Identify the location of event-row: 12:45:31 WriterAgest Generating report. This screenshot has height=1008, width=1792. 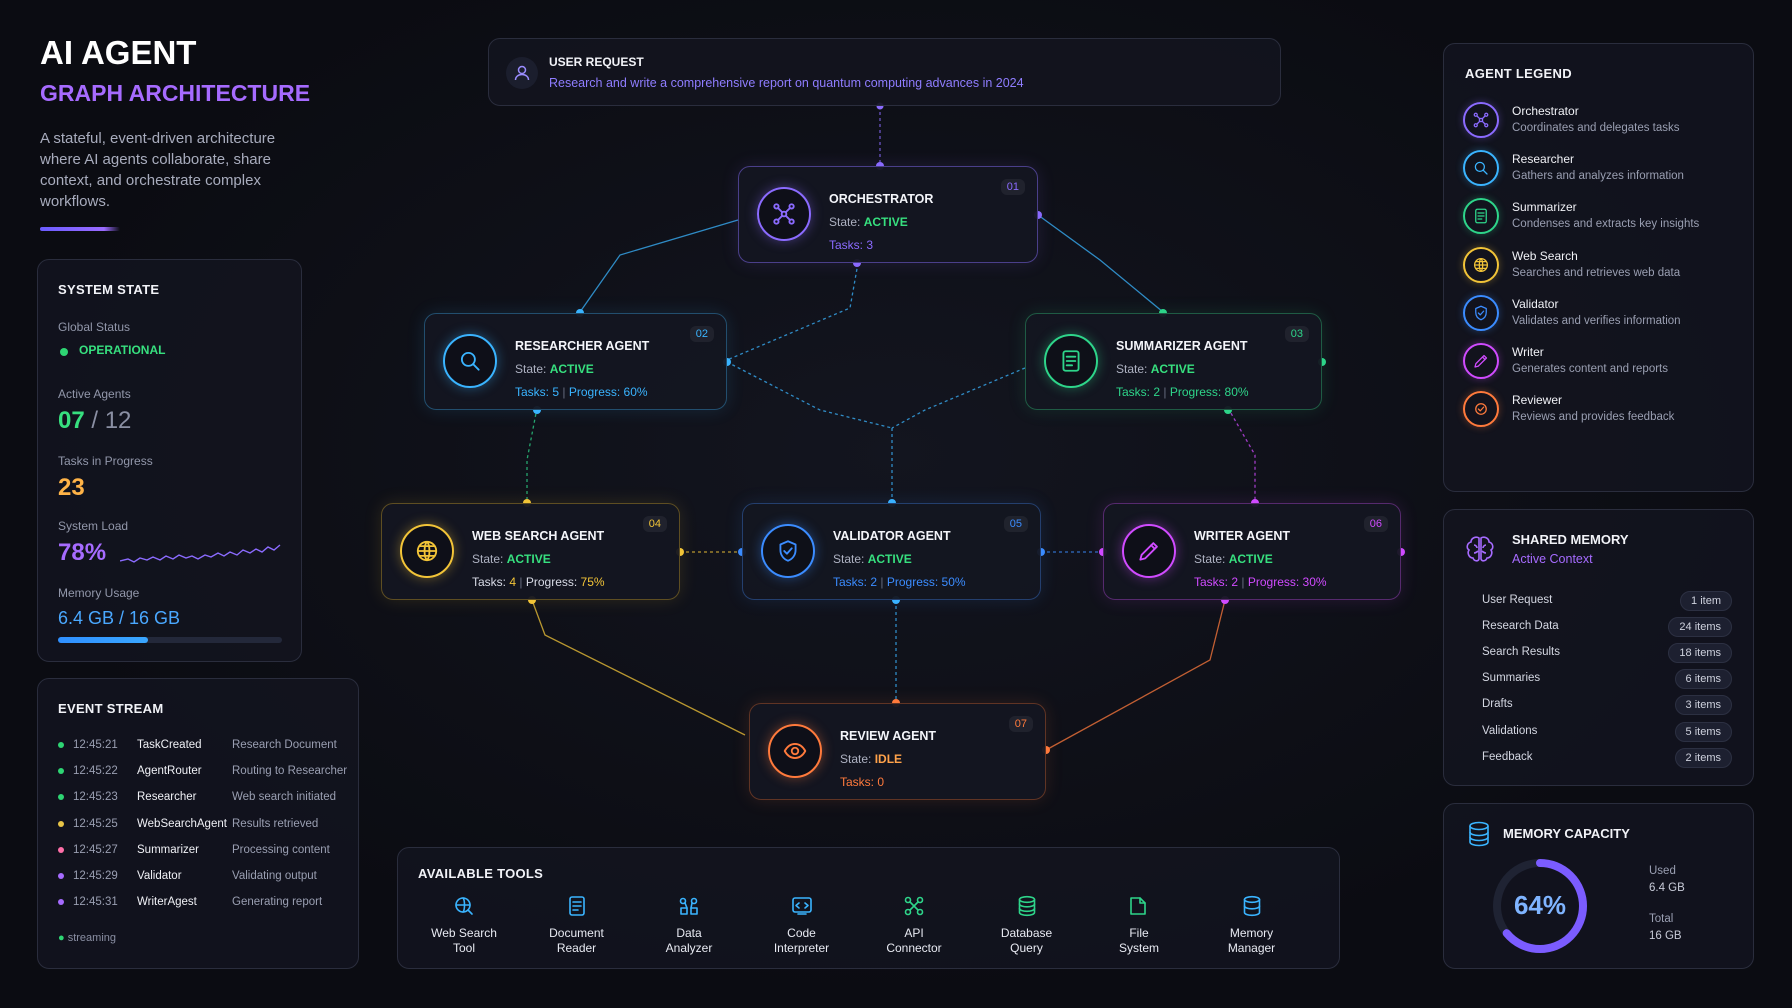
(190, 902).